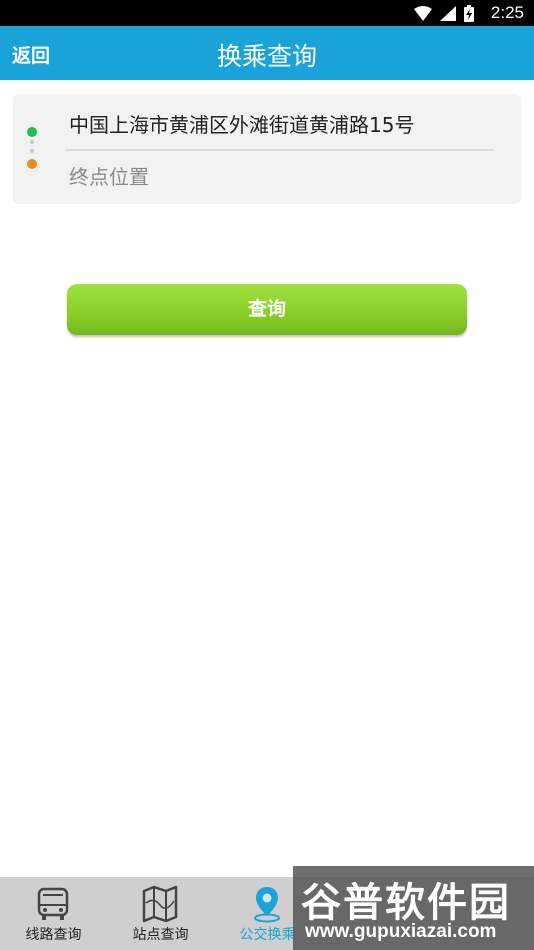 Image resolution: width=534 pixels, height=950 pixels. Describe the element at coordinates (53, 935) in the screenshot. I see `nav-label-route-query: 线路查询` at that location.